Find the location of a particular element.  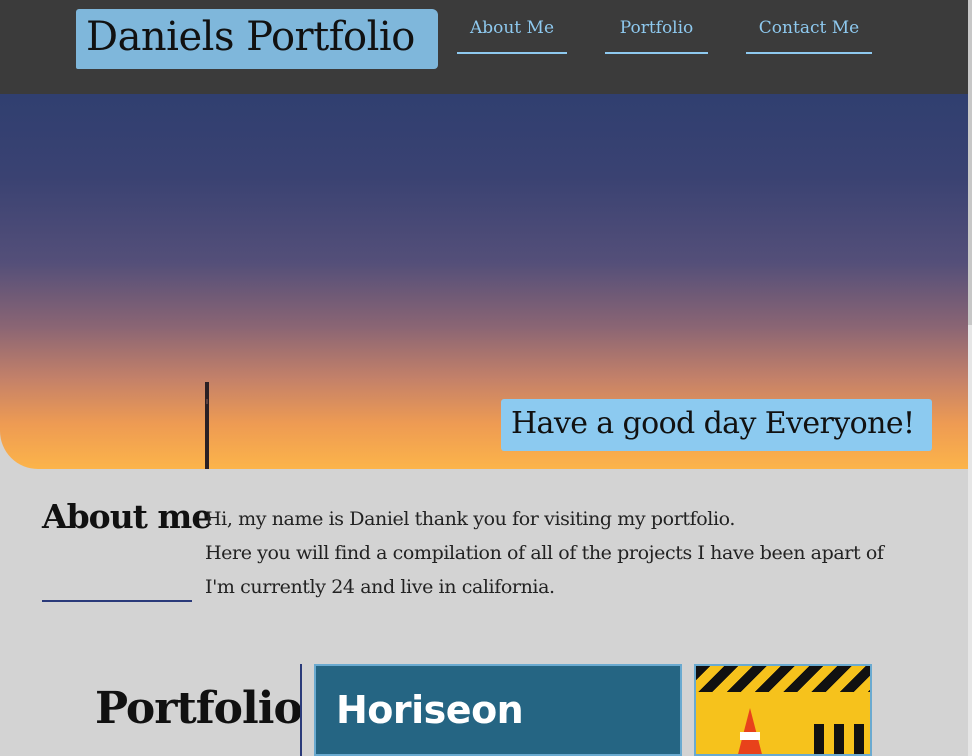

about-divider is located at coordinates (117, 601).